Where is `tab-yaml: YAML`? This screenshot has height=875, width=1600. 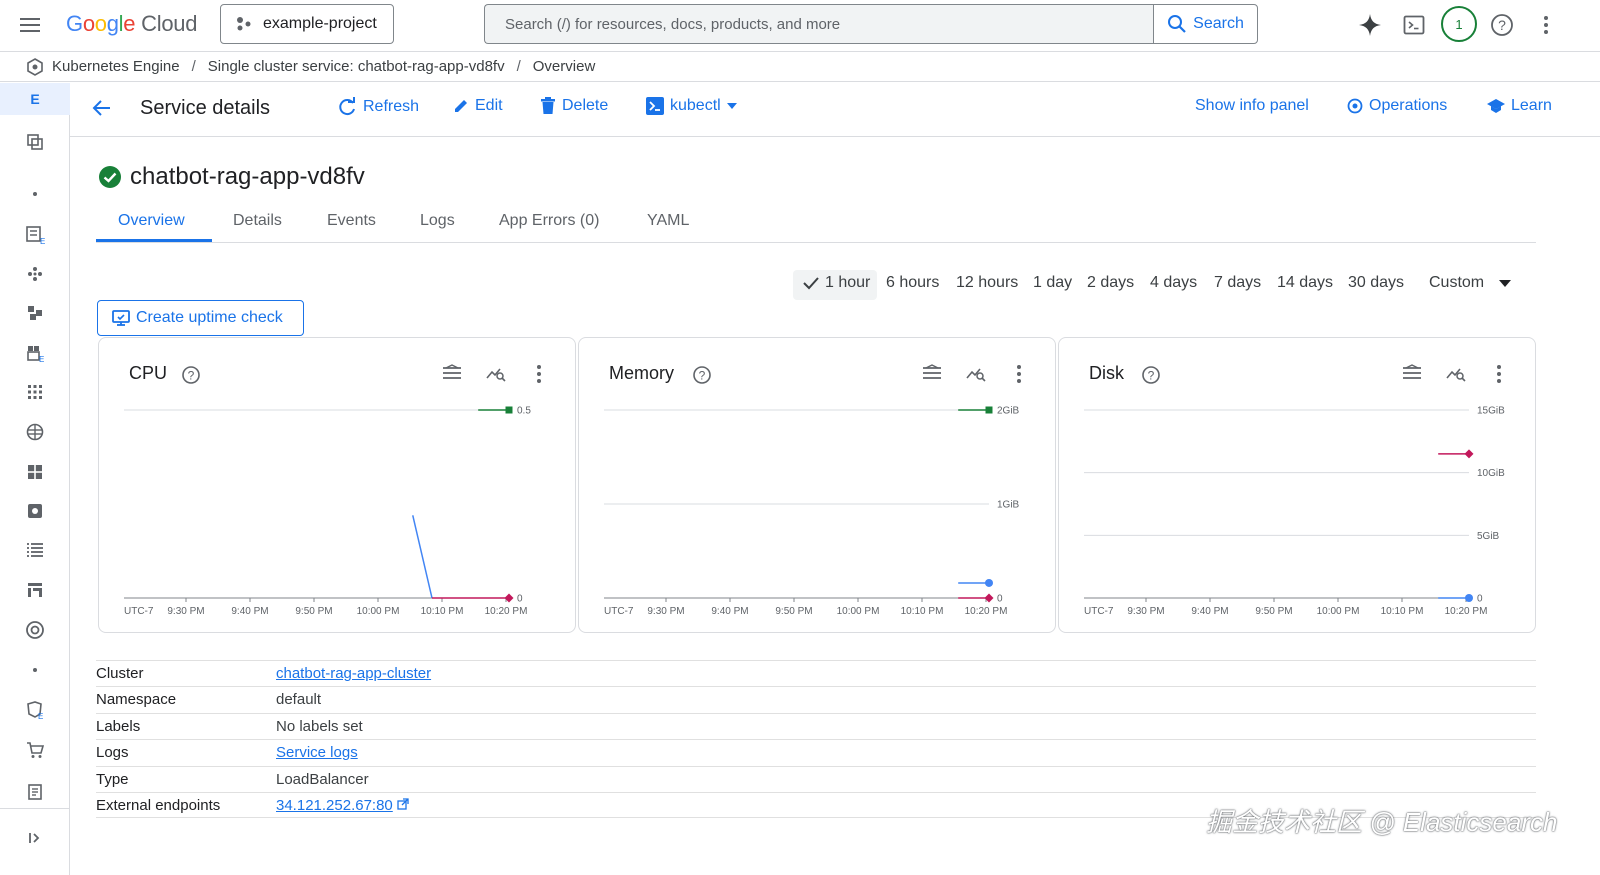 tab-yaml: YAML is located at coordinates (668, 221).